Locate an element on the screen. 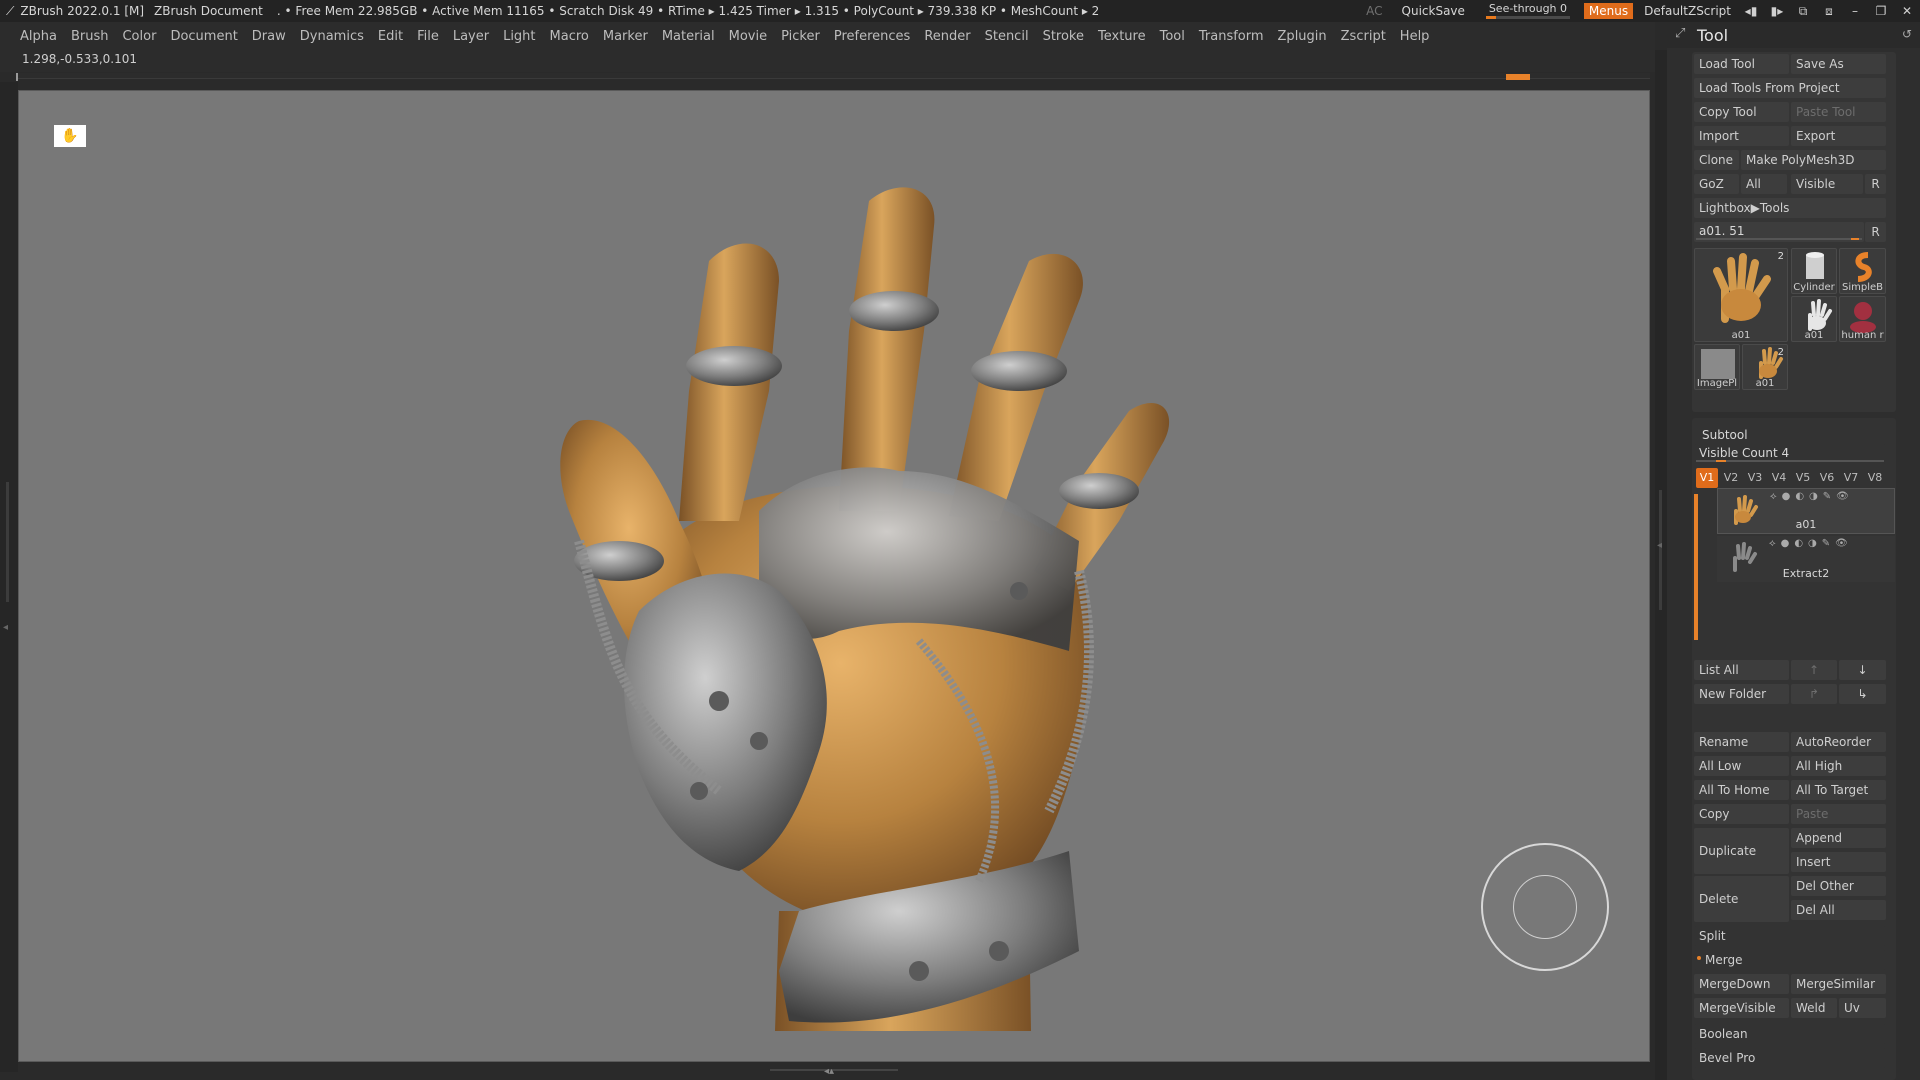  delete-button: Delete is located at coordinates (1741, 899).